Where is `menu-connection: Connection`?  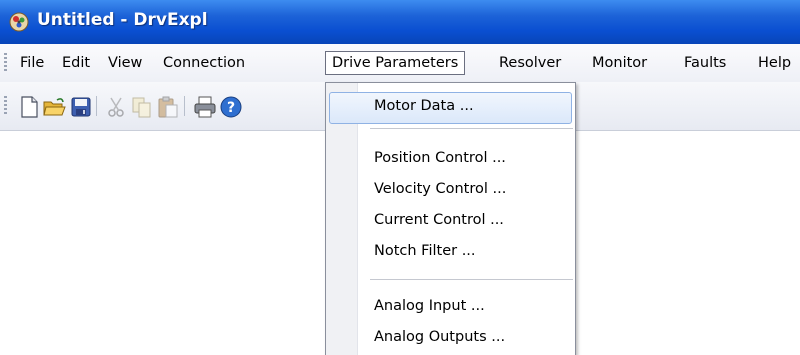 menu-connection: Connection is located at coordinates (204, 63).